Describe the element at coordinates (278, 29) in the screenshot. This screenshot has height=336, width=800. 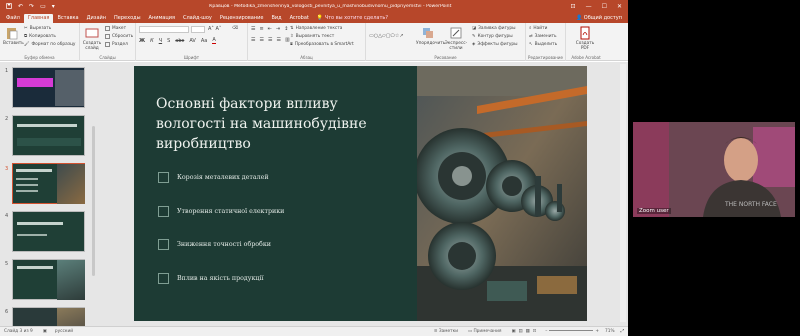
I see `increase-indent-icon: ⇥` at that location.